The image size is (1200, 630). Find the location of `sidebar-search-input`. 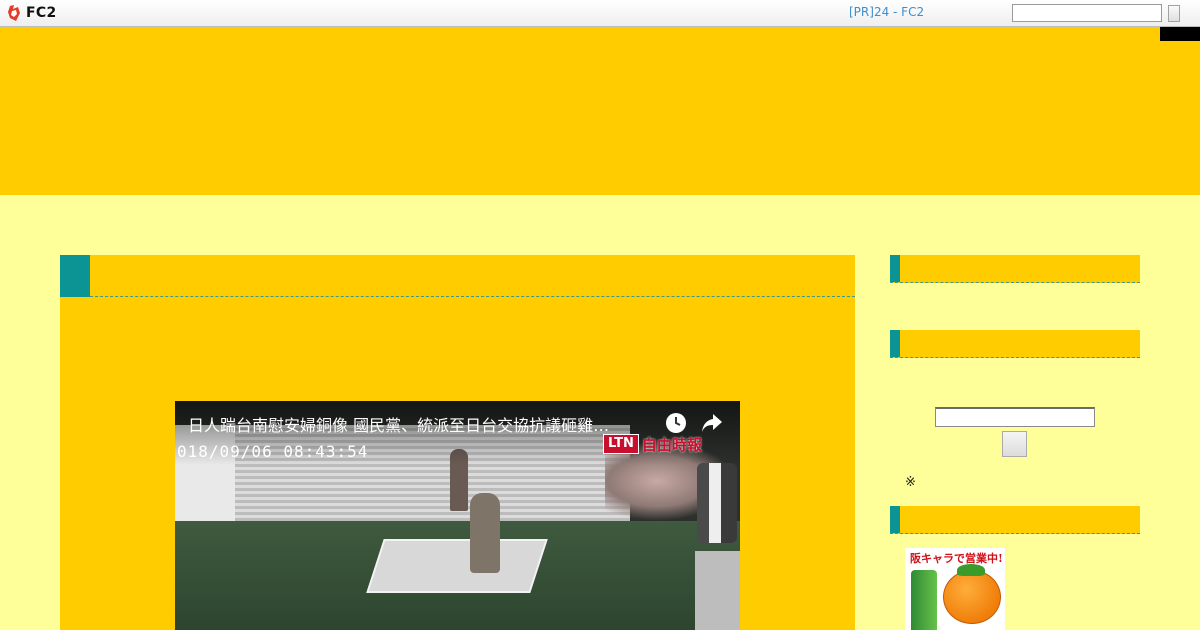

sidebar-search-input is located at coordinates (1015, 417).